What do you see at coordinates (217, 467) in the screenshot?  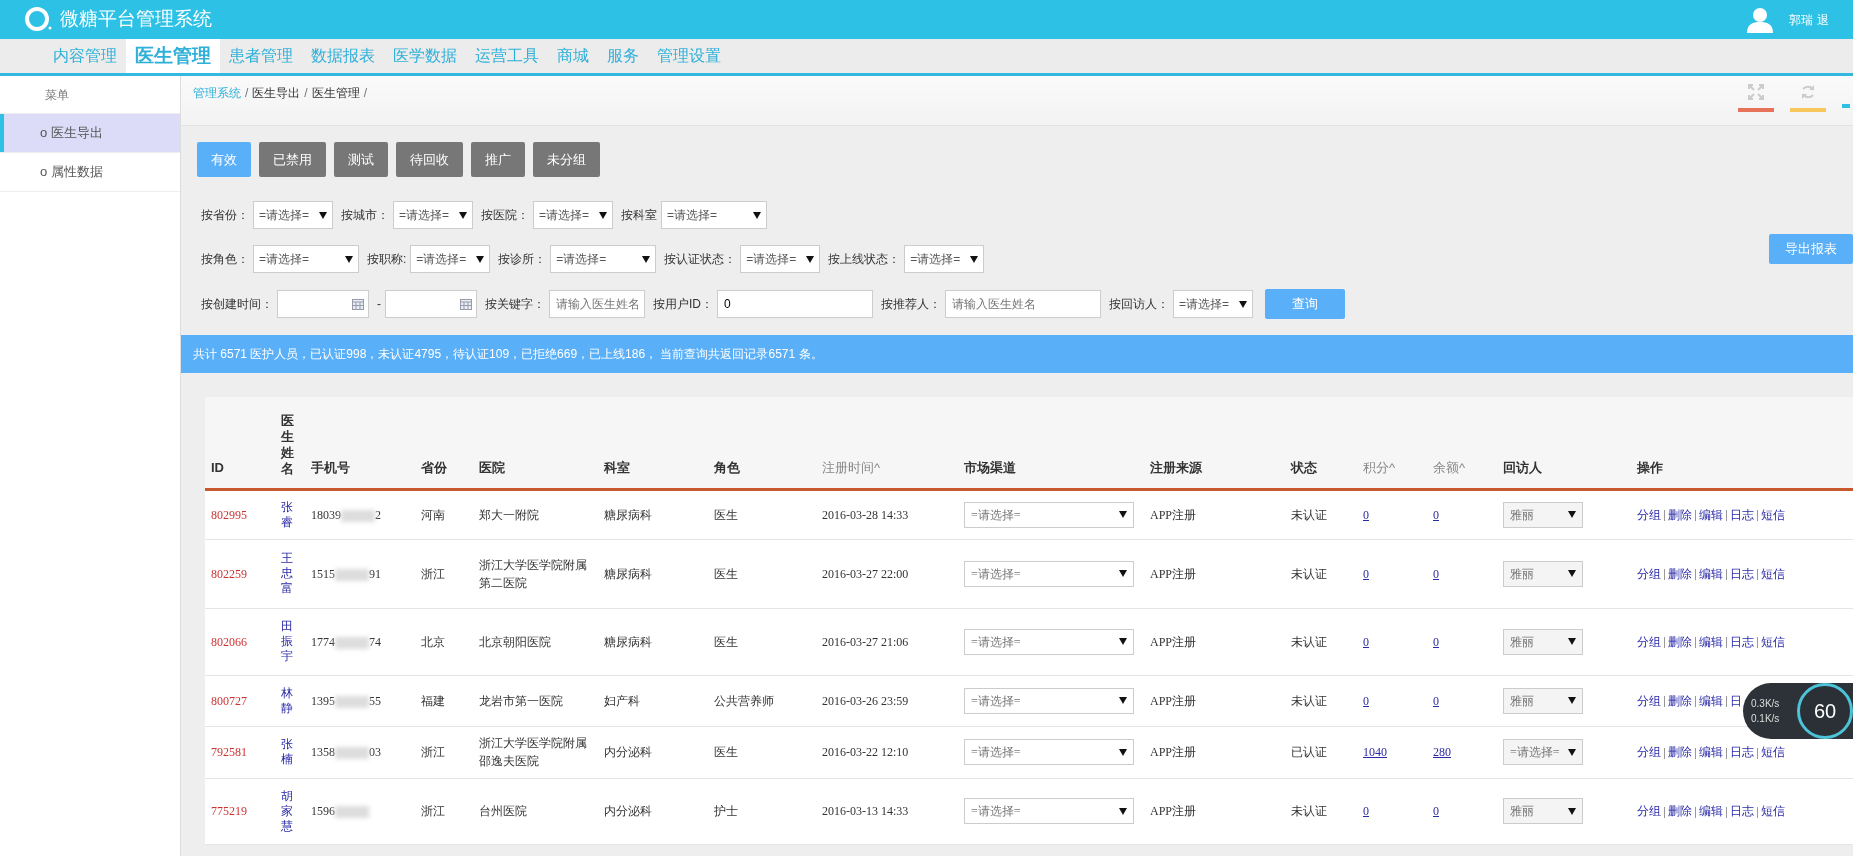 I see `column-header: ID` at bounding box center [217, 467].